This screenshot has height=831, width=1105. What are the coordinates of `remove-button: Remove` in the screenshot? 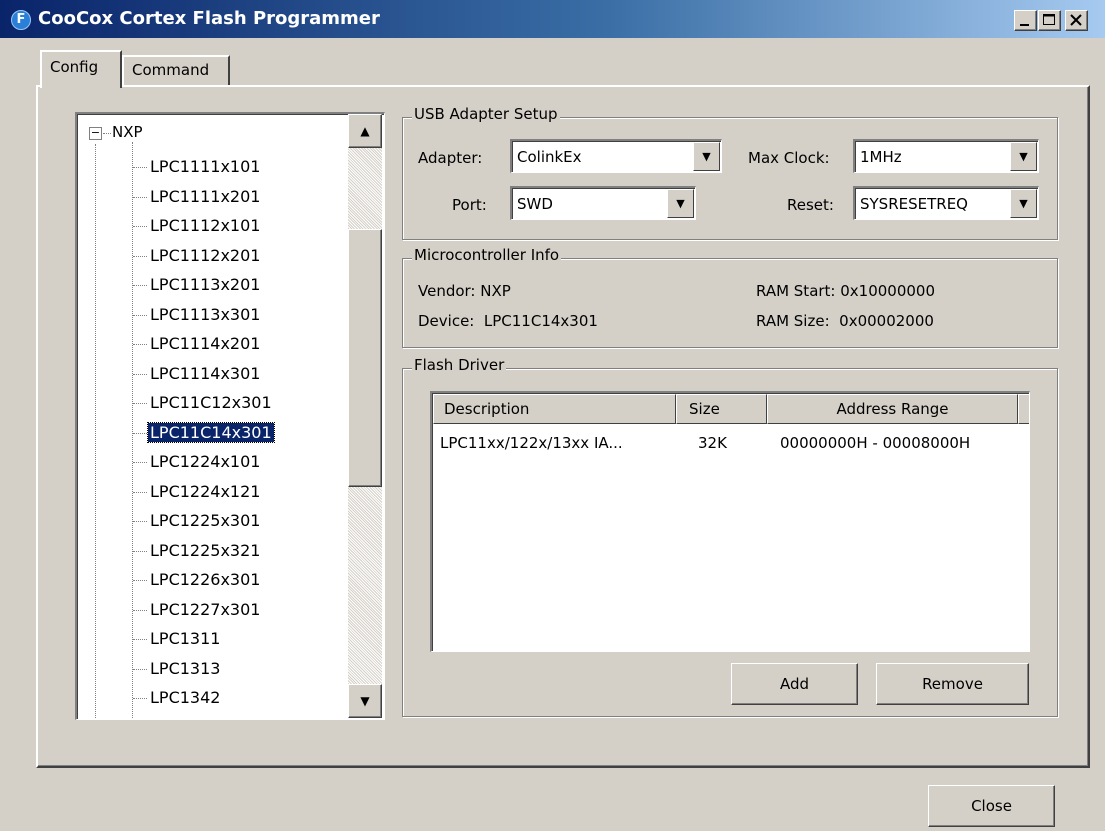 It's located at (952, 684).